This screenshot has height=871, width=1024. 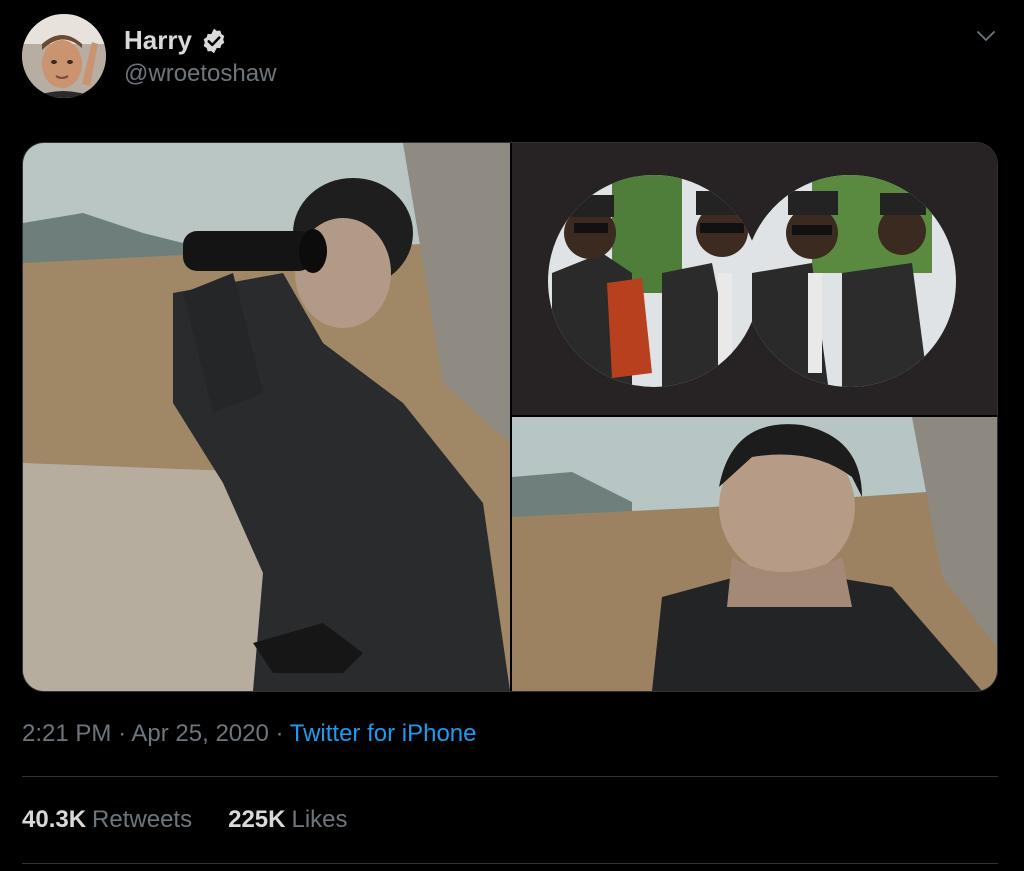 I want to click on retweets-label: Retweets, so click(x=142, y=819).